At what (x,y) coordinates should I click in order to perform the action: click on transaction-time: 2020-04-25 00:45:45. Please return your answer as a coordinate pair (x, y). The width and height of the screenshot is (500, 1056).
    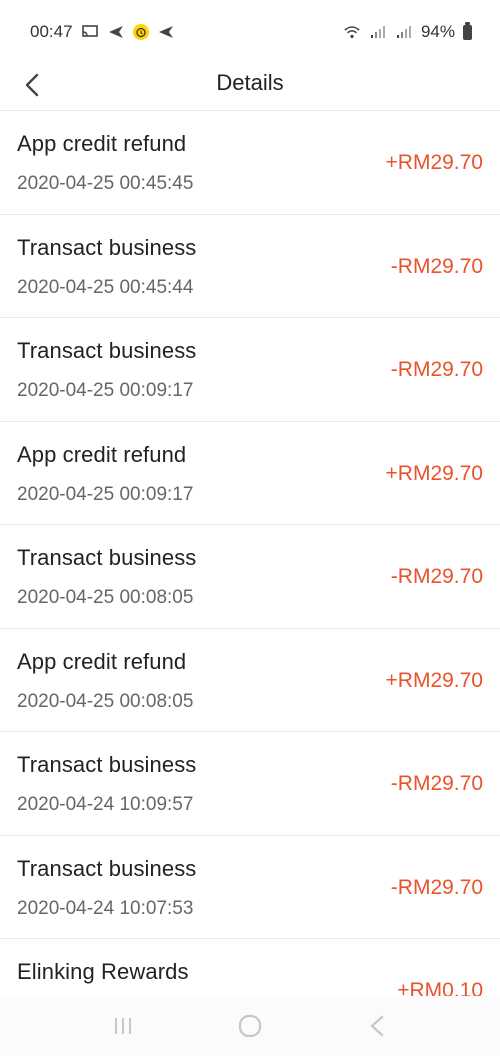
    Looking at the image, I should click on (105, 183).